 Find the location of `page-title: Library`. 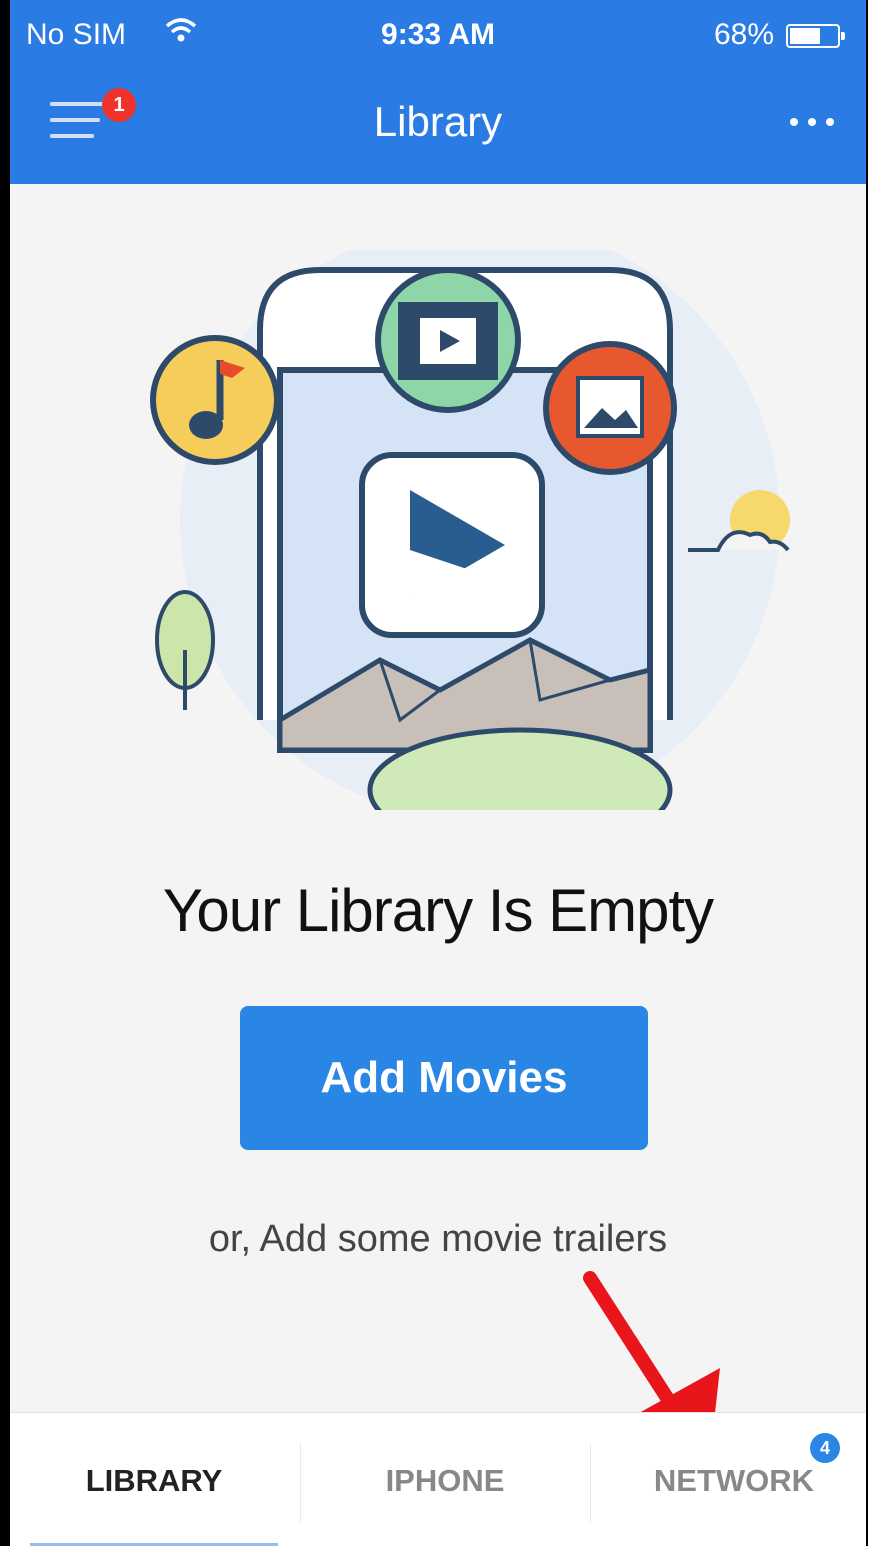

page-title: Library is located at coordinates (438, 121).